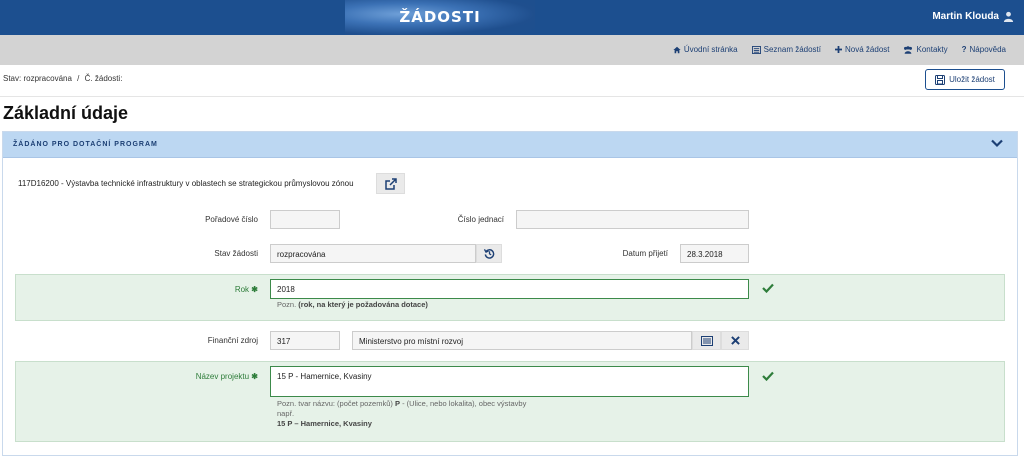 This screenshot has height=459, width=1024. Describe the element at coordinates (363, 304) in the screenshot. I see `rok-note-text: (rok, na který je požadována dotace)` at that location.